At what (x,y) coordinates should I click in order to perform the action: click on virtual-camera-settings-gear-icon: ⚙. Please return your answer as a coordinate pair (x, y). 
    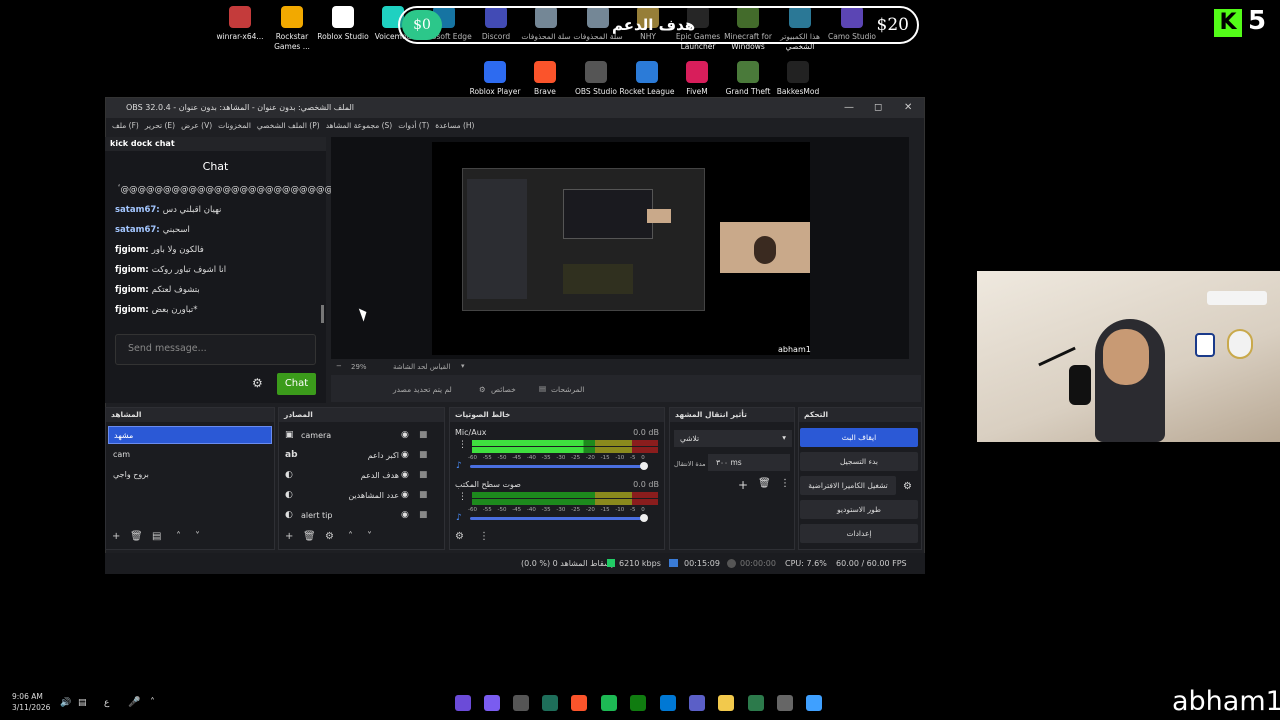
    Looking at the image, I should click on (907, 486).